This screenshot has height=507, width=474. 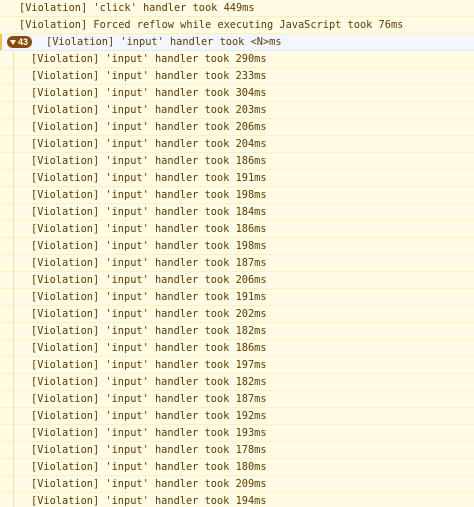 I want to click on console-message: [Violation] 'input' handler took 178ms, so click(x=237, y=450).